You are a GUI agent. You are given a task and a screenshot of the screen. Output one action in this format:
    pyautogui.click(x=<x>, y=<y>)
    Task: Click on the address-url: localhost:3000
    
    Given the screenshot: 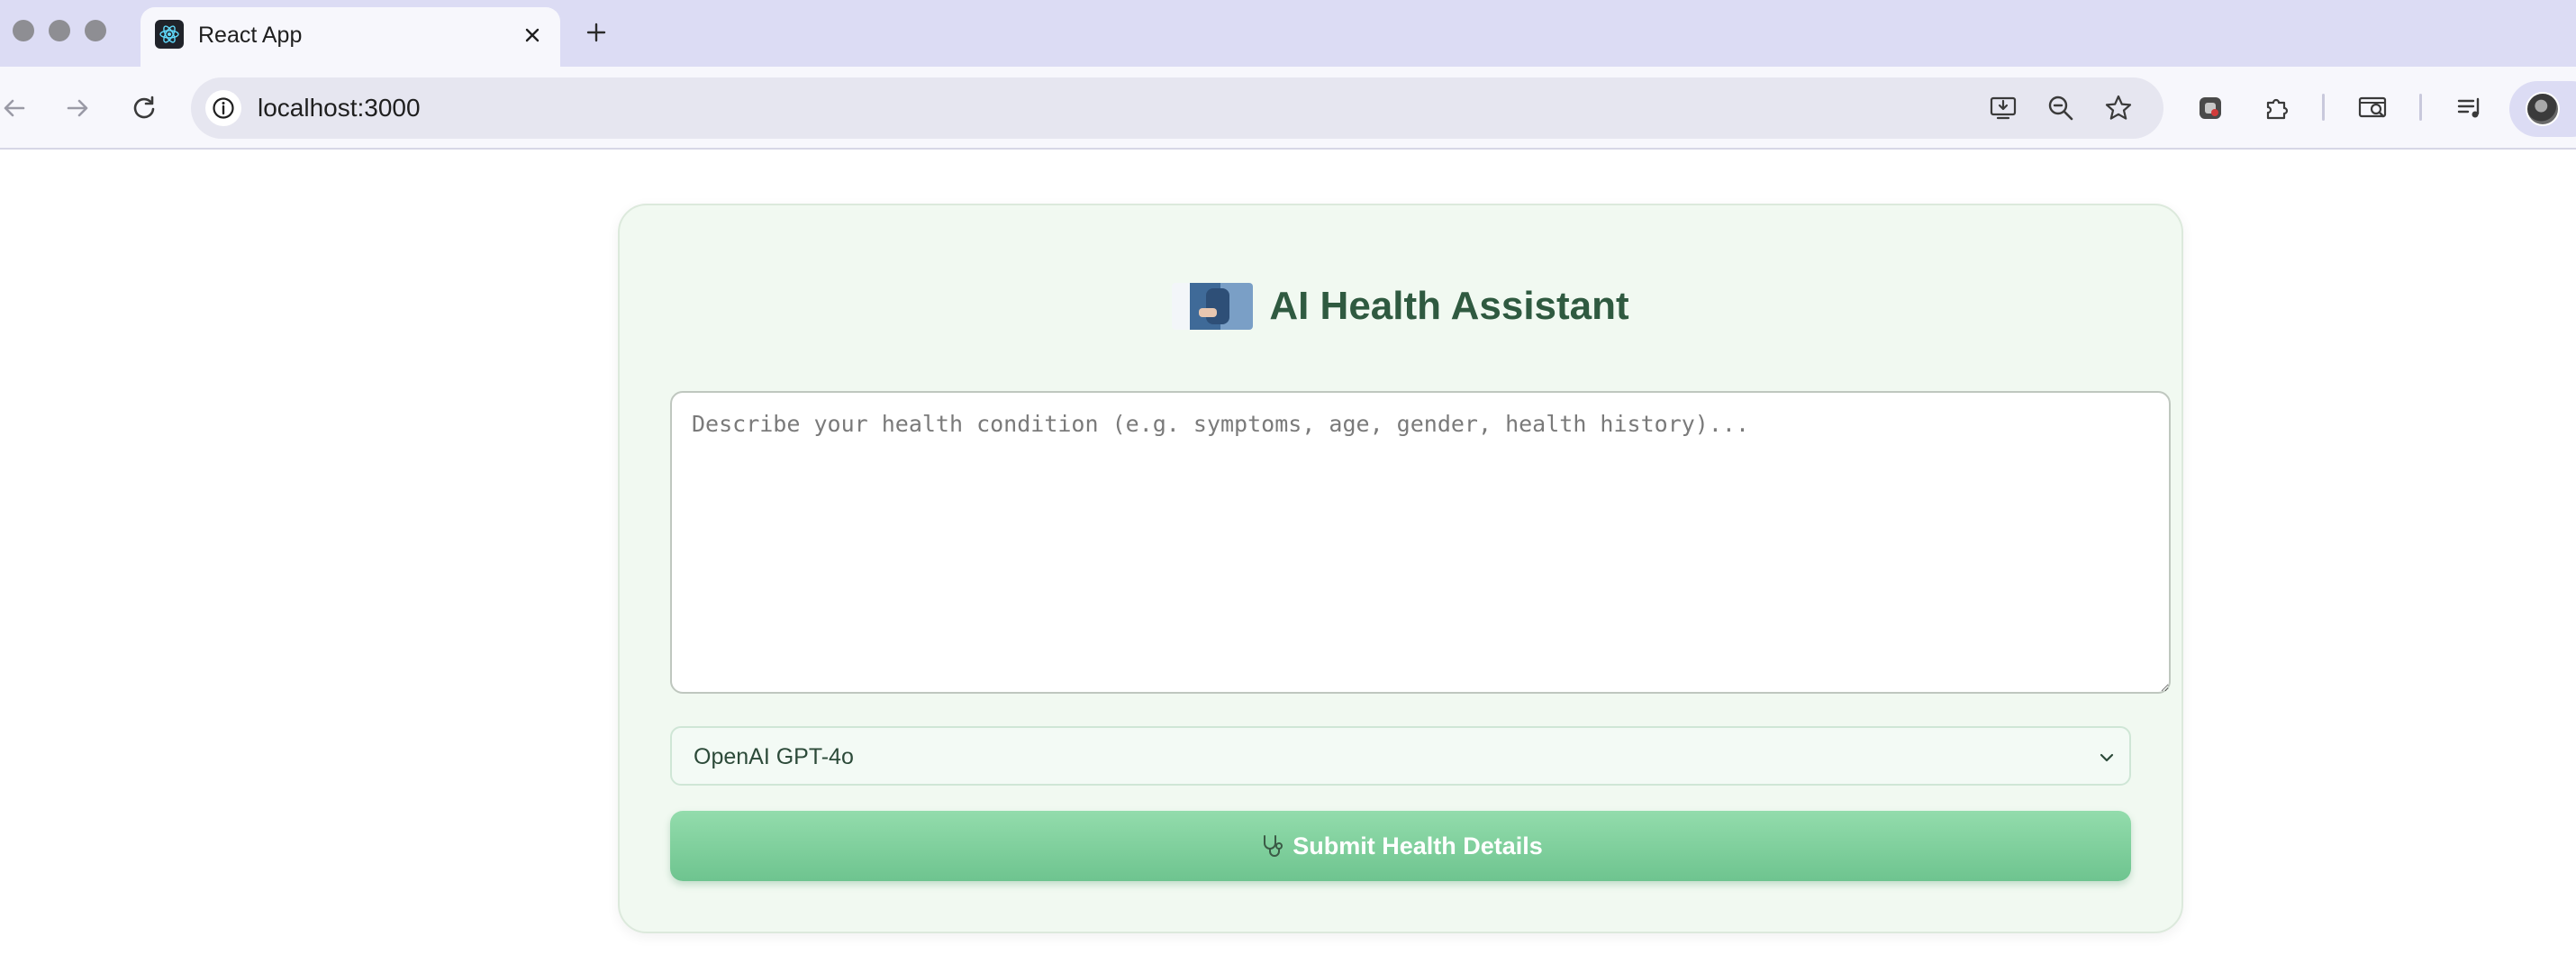 What is the action you would take?
    pyautogui.click(x=339, y=108)
    